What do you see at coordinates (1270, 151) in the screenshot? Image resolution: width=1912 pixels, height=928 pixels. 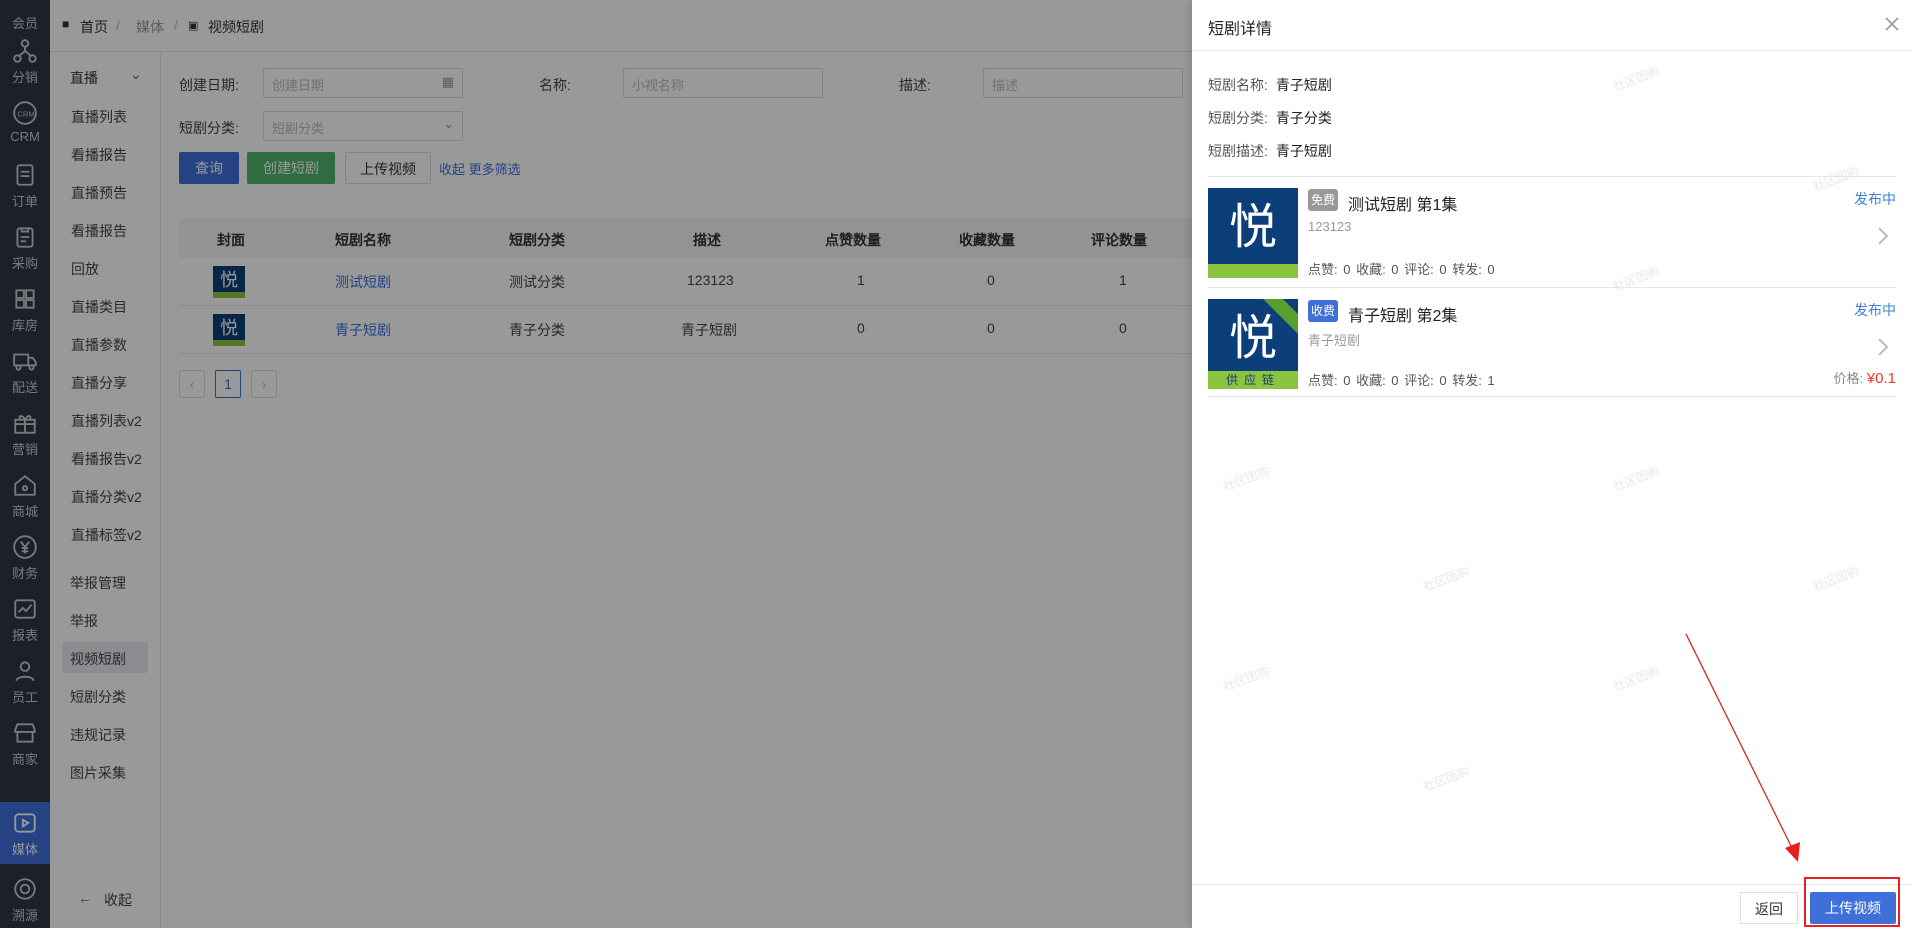 I see `drama-desc-row: 短剧描述: 青子短剧` at bounding box center [1270, 151].